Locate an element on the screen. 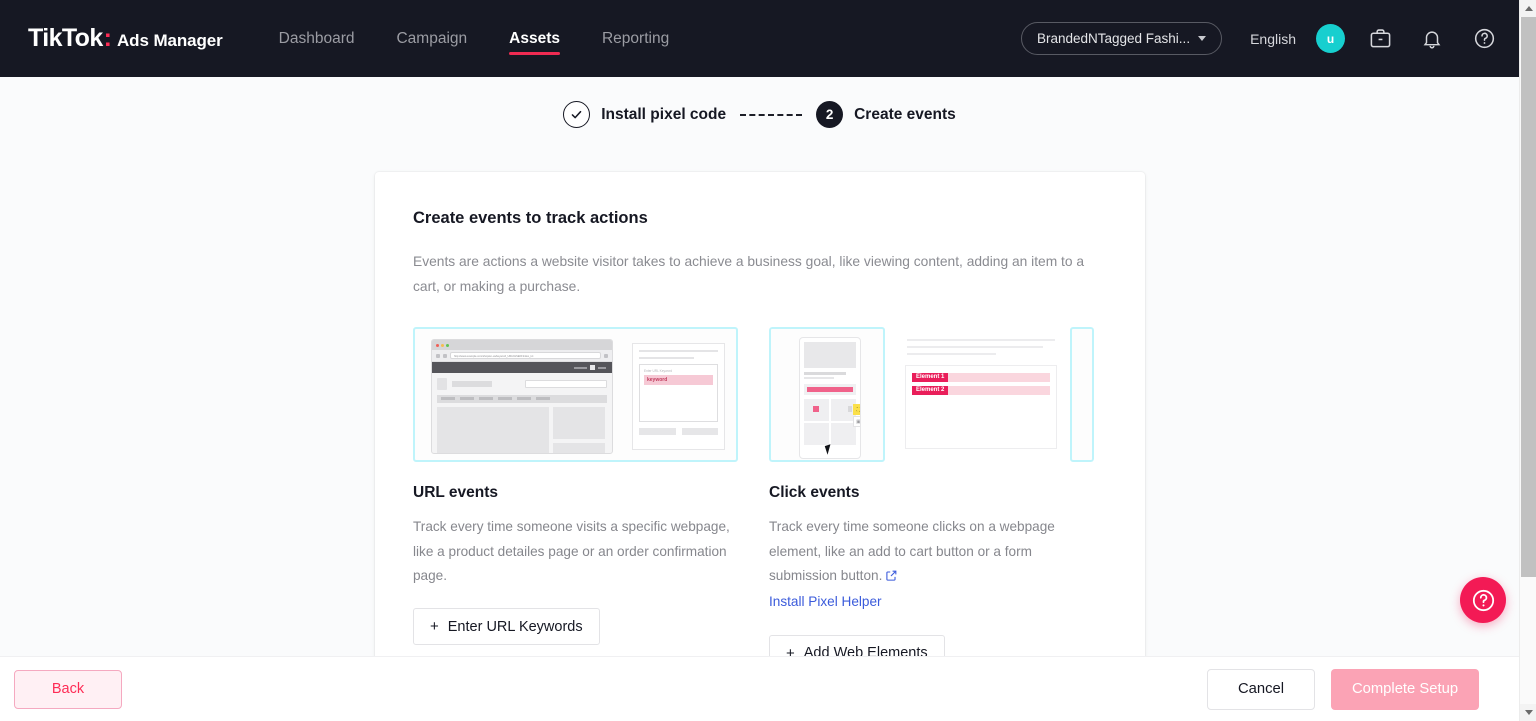  footer-action-bar: Back Cancel Complete Setup is located at coordinates (759, 688).